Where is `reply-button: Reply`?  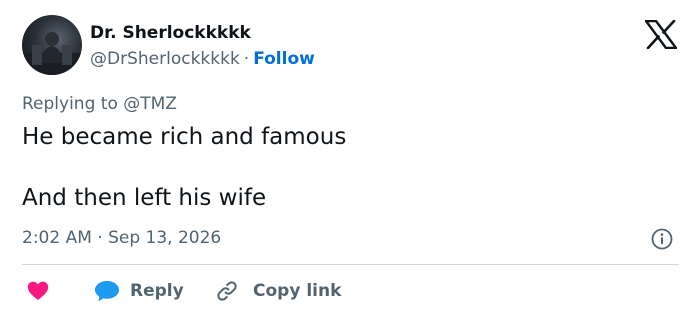
reply-button: Reply is located at coordinates (139, 291).